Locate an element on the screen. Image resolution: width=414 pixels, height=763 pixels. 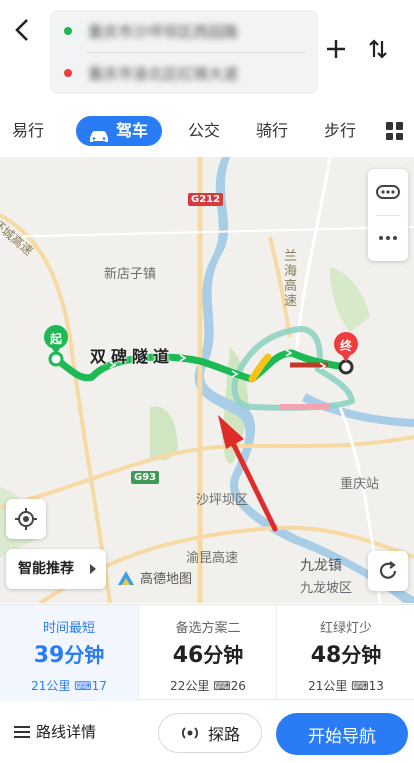
more-dots-icon is located at coordinates (388, 238).